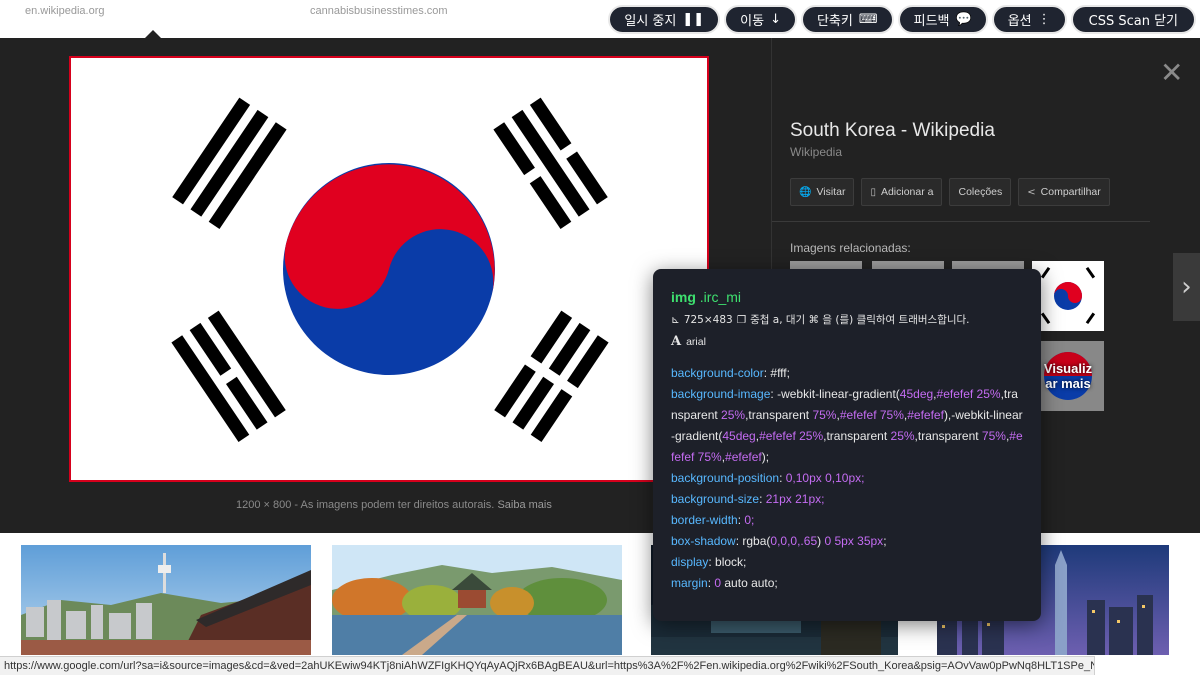  I want to click on result-source: Wikipedia, so click(816, 152).